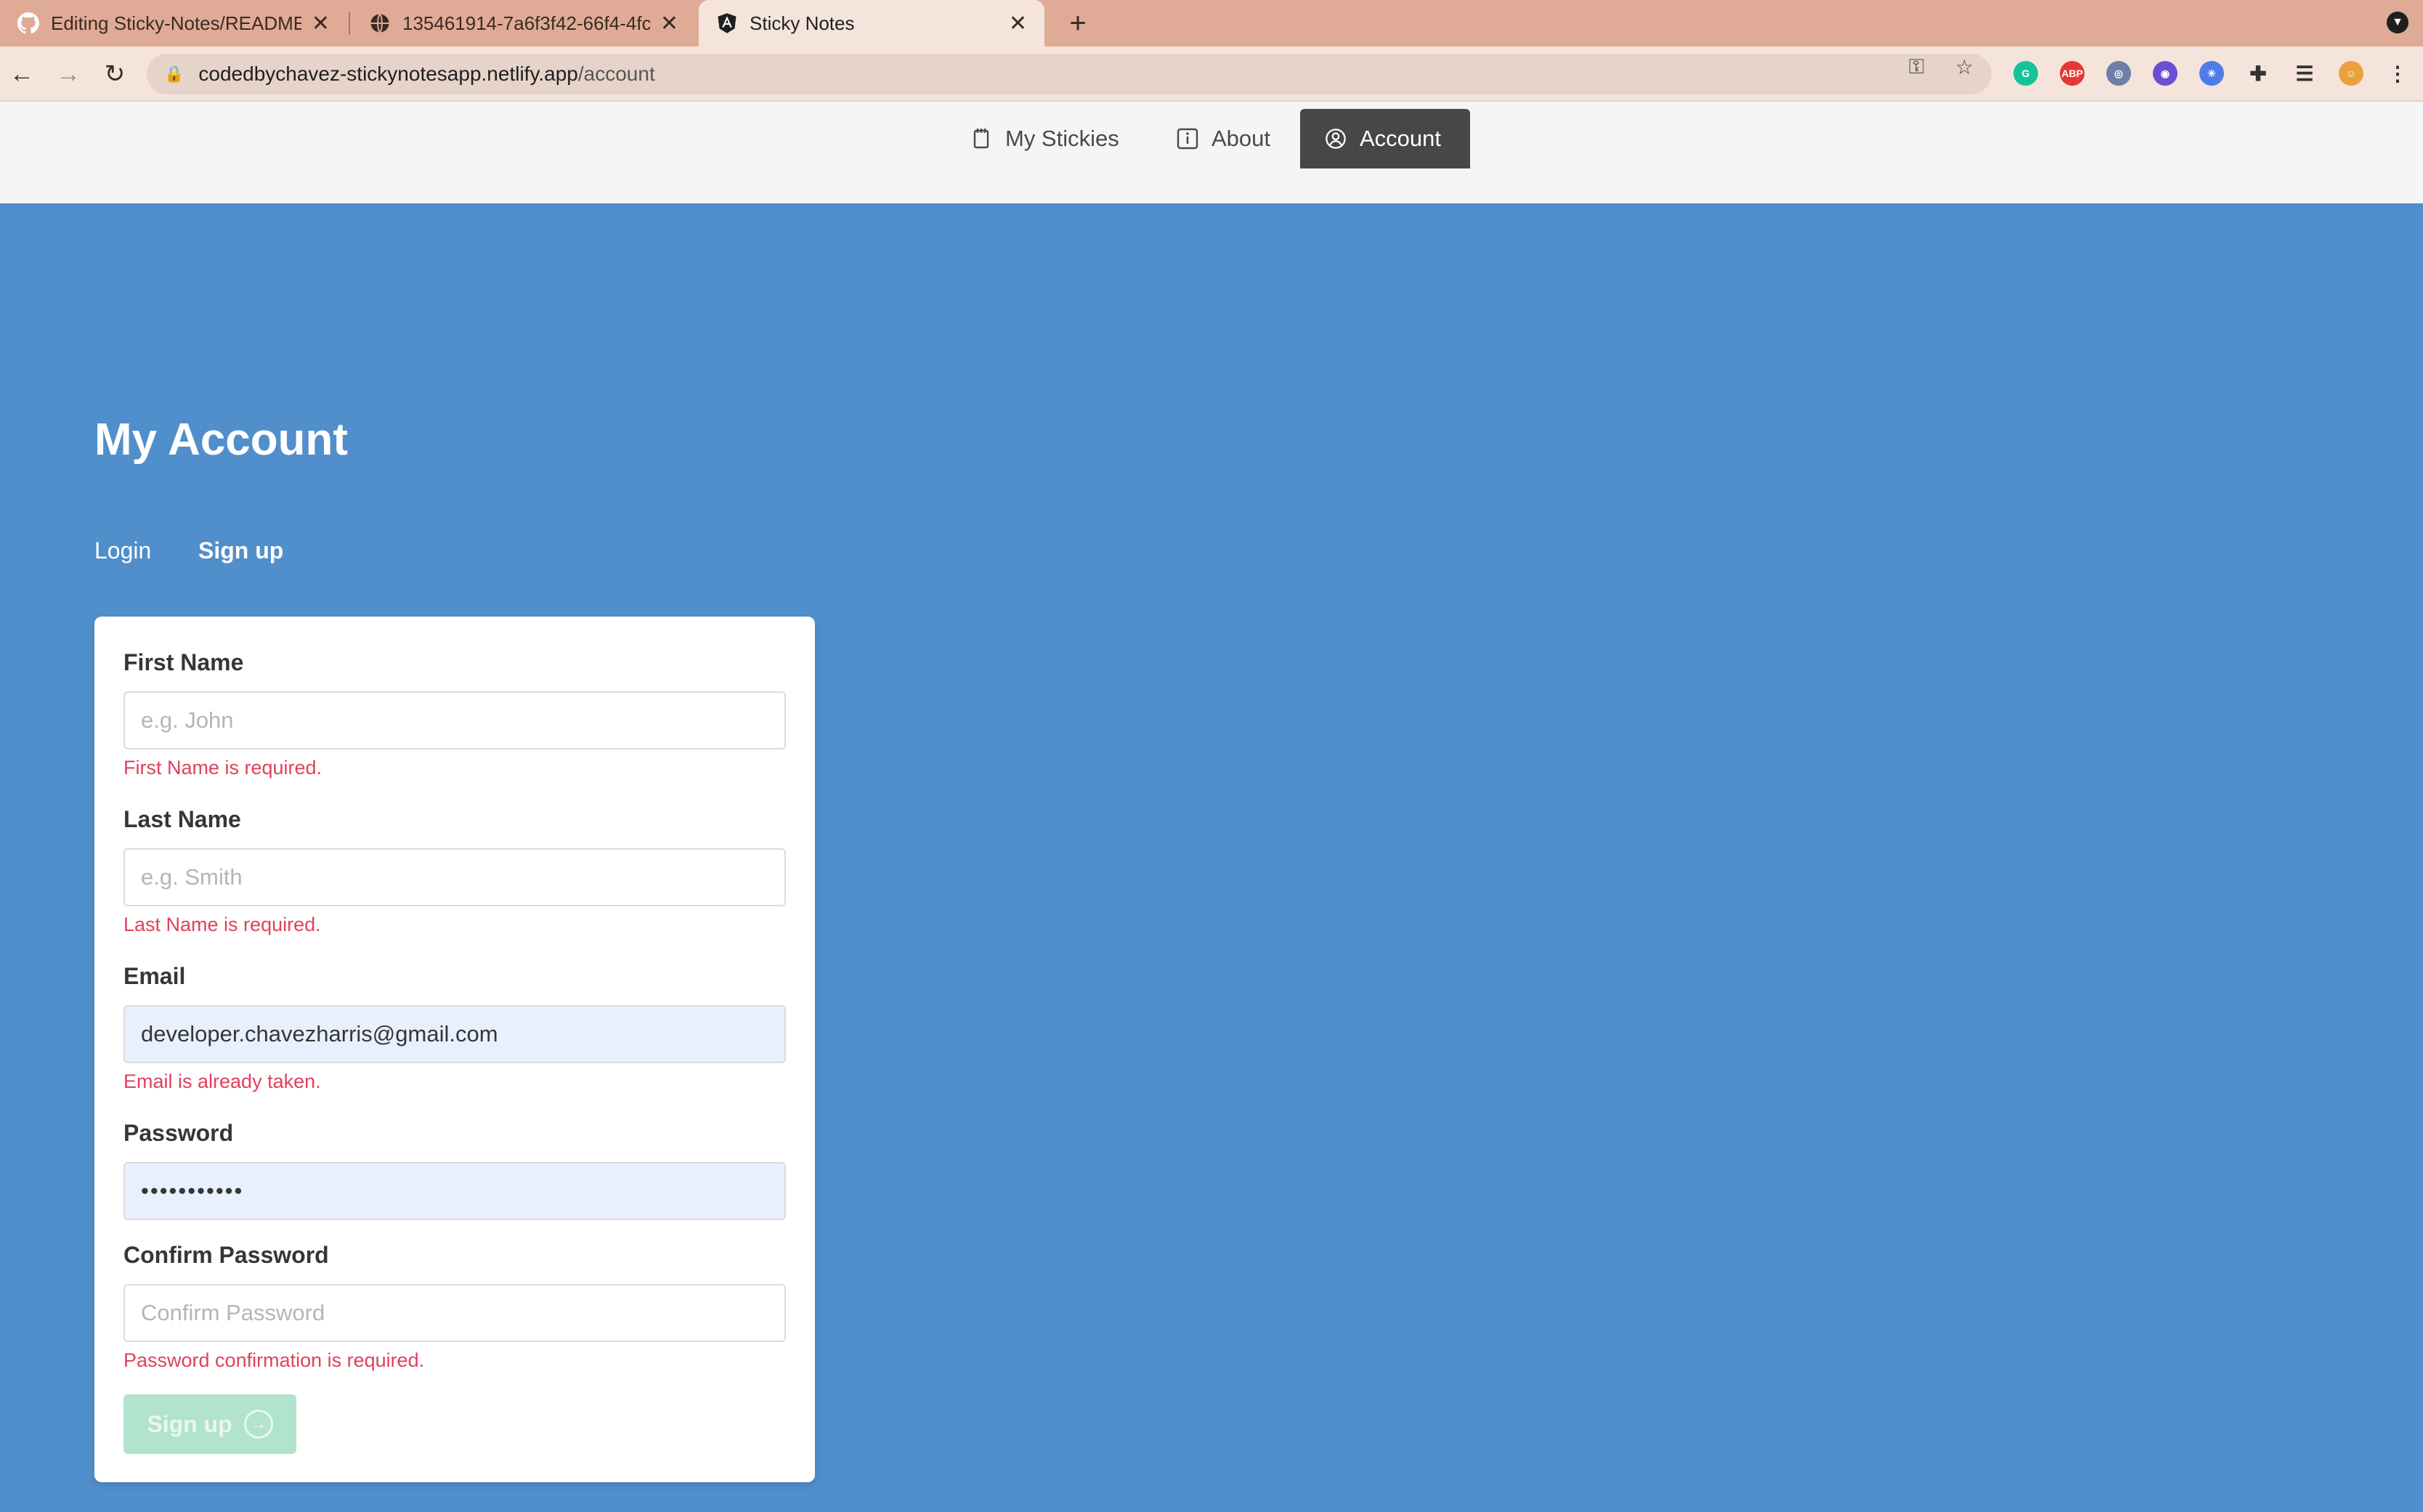  Describe the element at coordinates (1336, 139) in the screenshot. I see `user-circle-icon` at that location.